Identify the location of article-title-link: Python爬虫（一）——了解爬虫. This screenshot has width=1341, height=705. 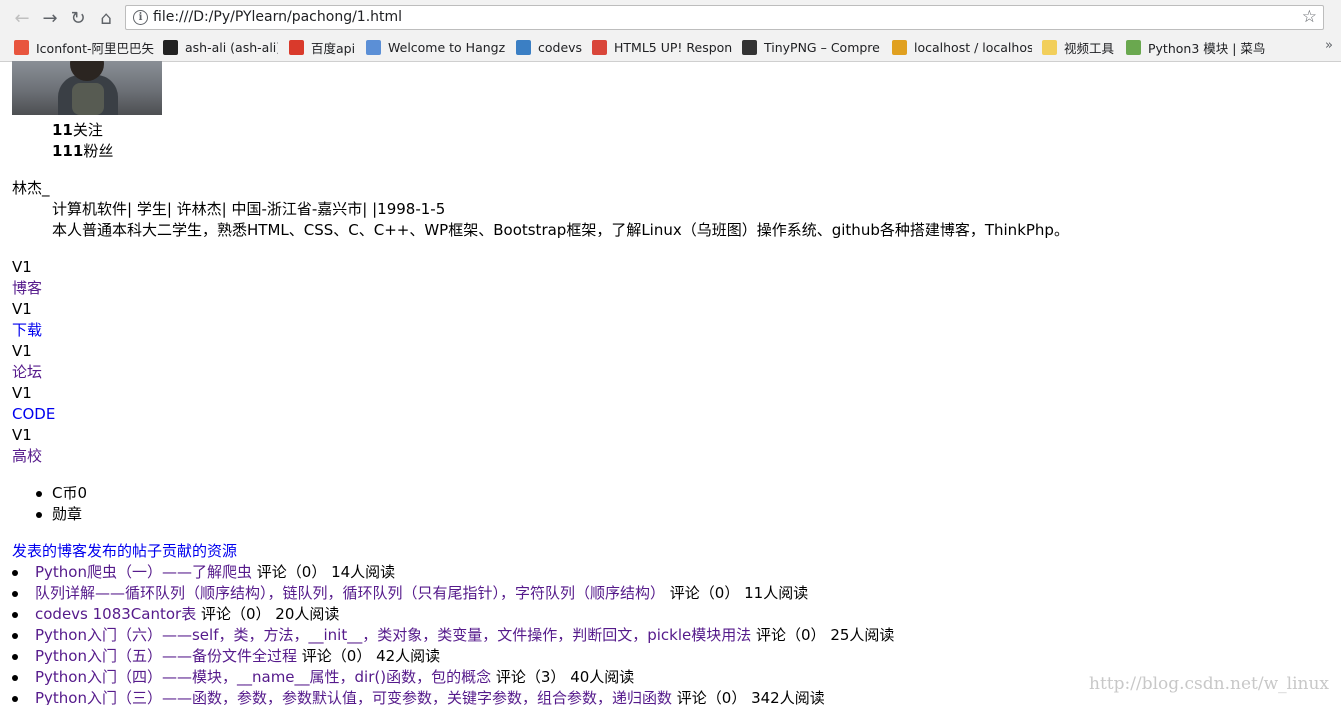
(143, 572).